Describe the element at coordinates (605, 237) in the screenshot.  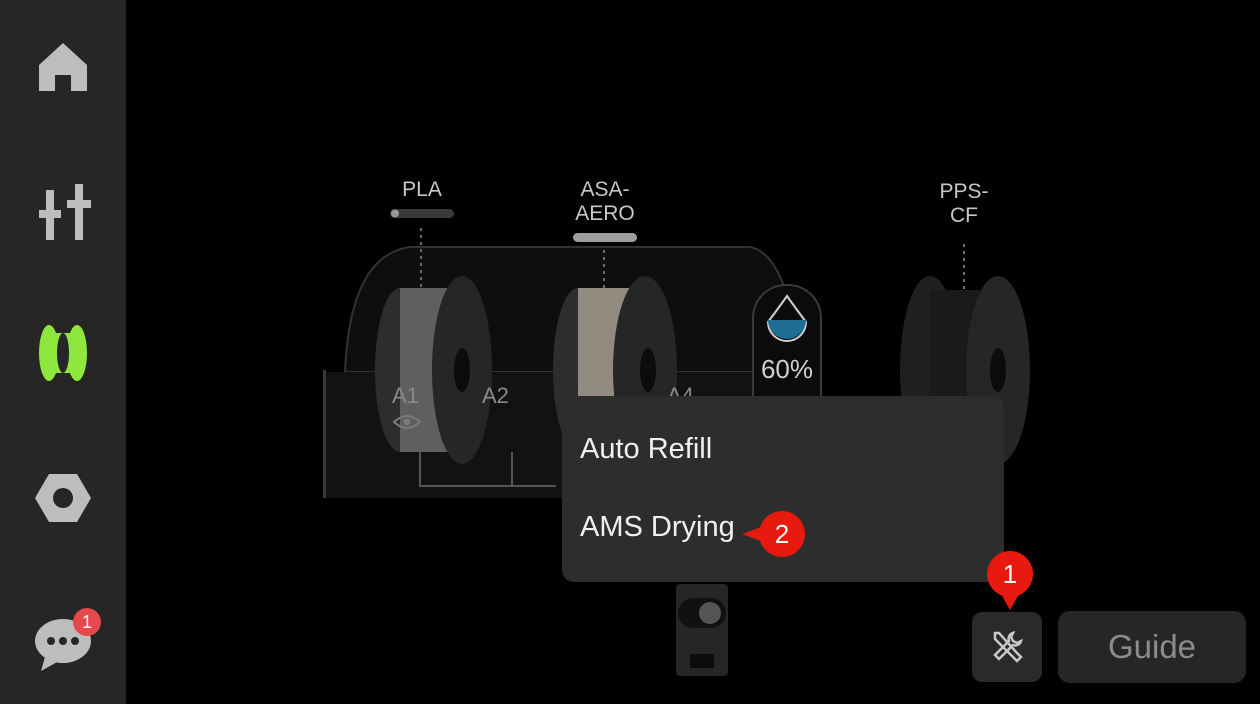
I see `asa-indicator` at that location.